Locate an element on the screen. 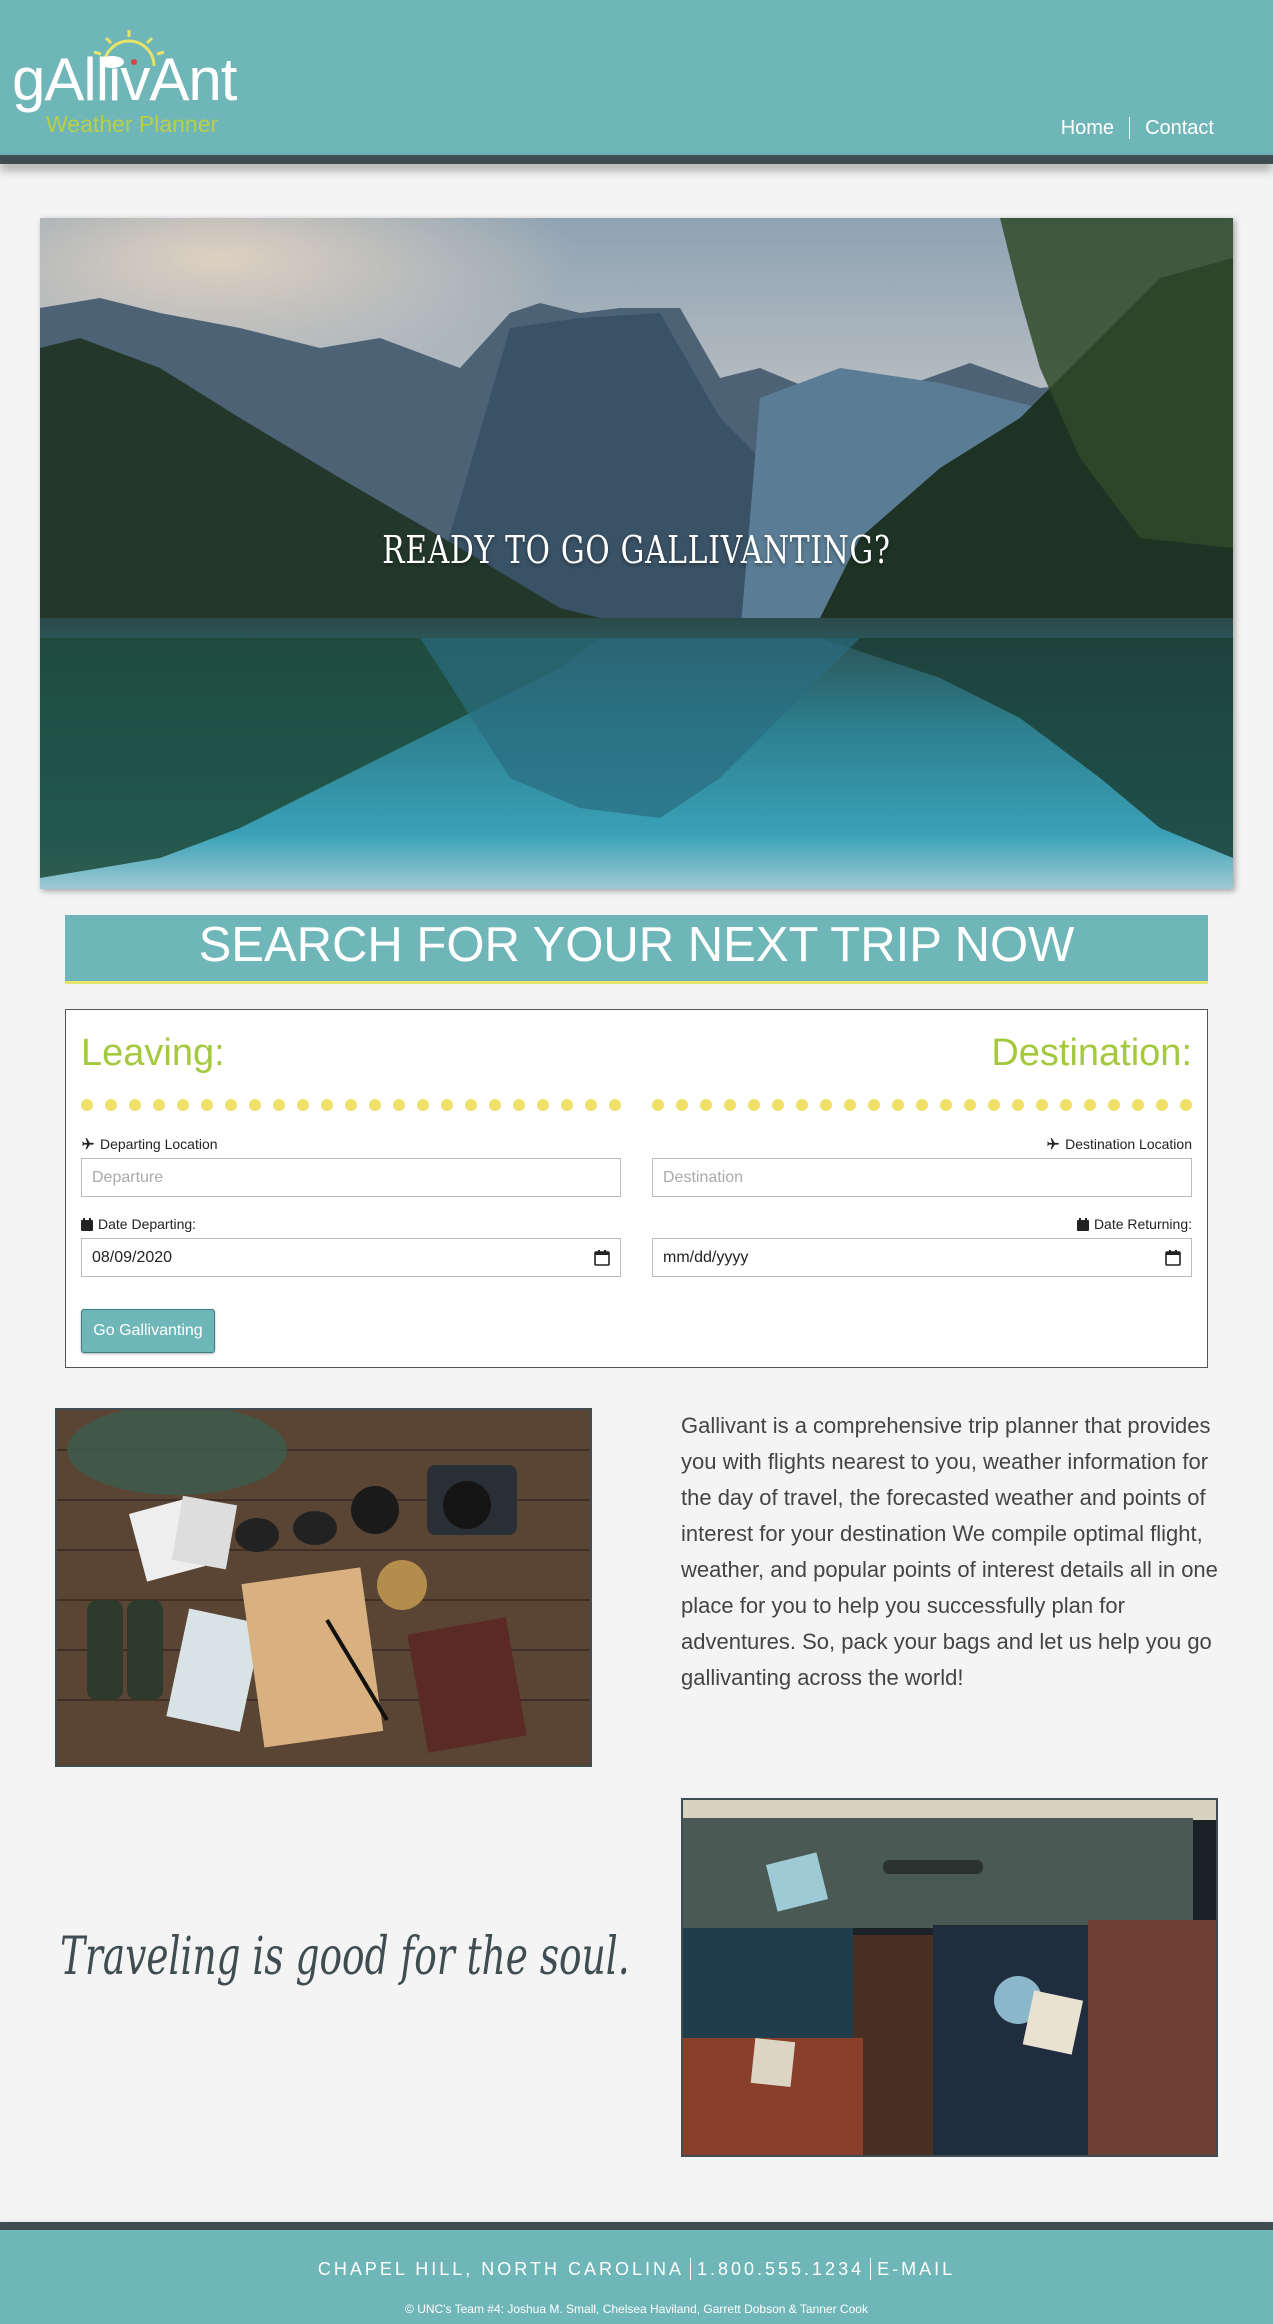 This screenshot has width=1273, height=2324. date-departing-label: Date Departing: is located at coordinates (138, 1224).